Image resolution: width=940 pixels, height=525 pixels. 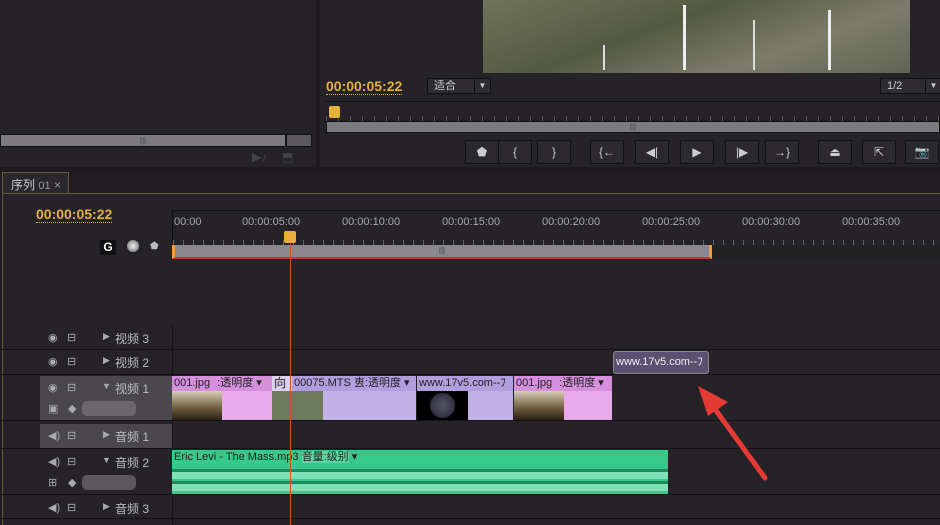 I want to click on clip-effect: 叀:透明度, so click(x=377, y=383).